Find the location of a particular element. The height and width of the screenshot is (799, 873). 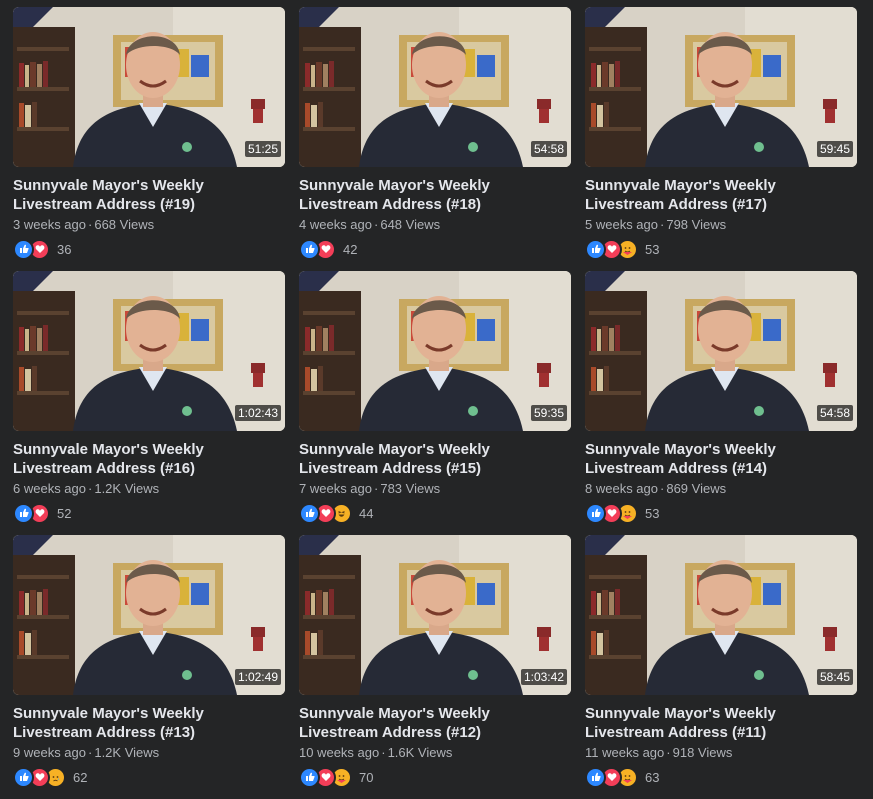

video-meta: 8 weeks ago · 869 Views is located at coordinates (721, 488).